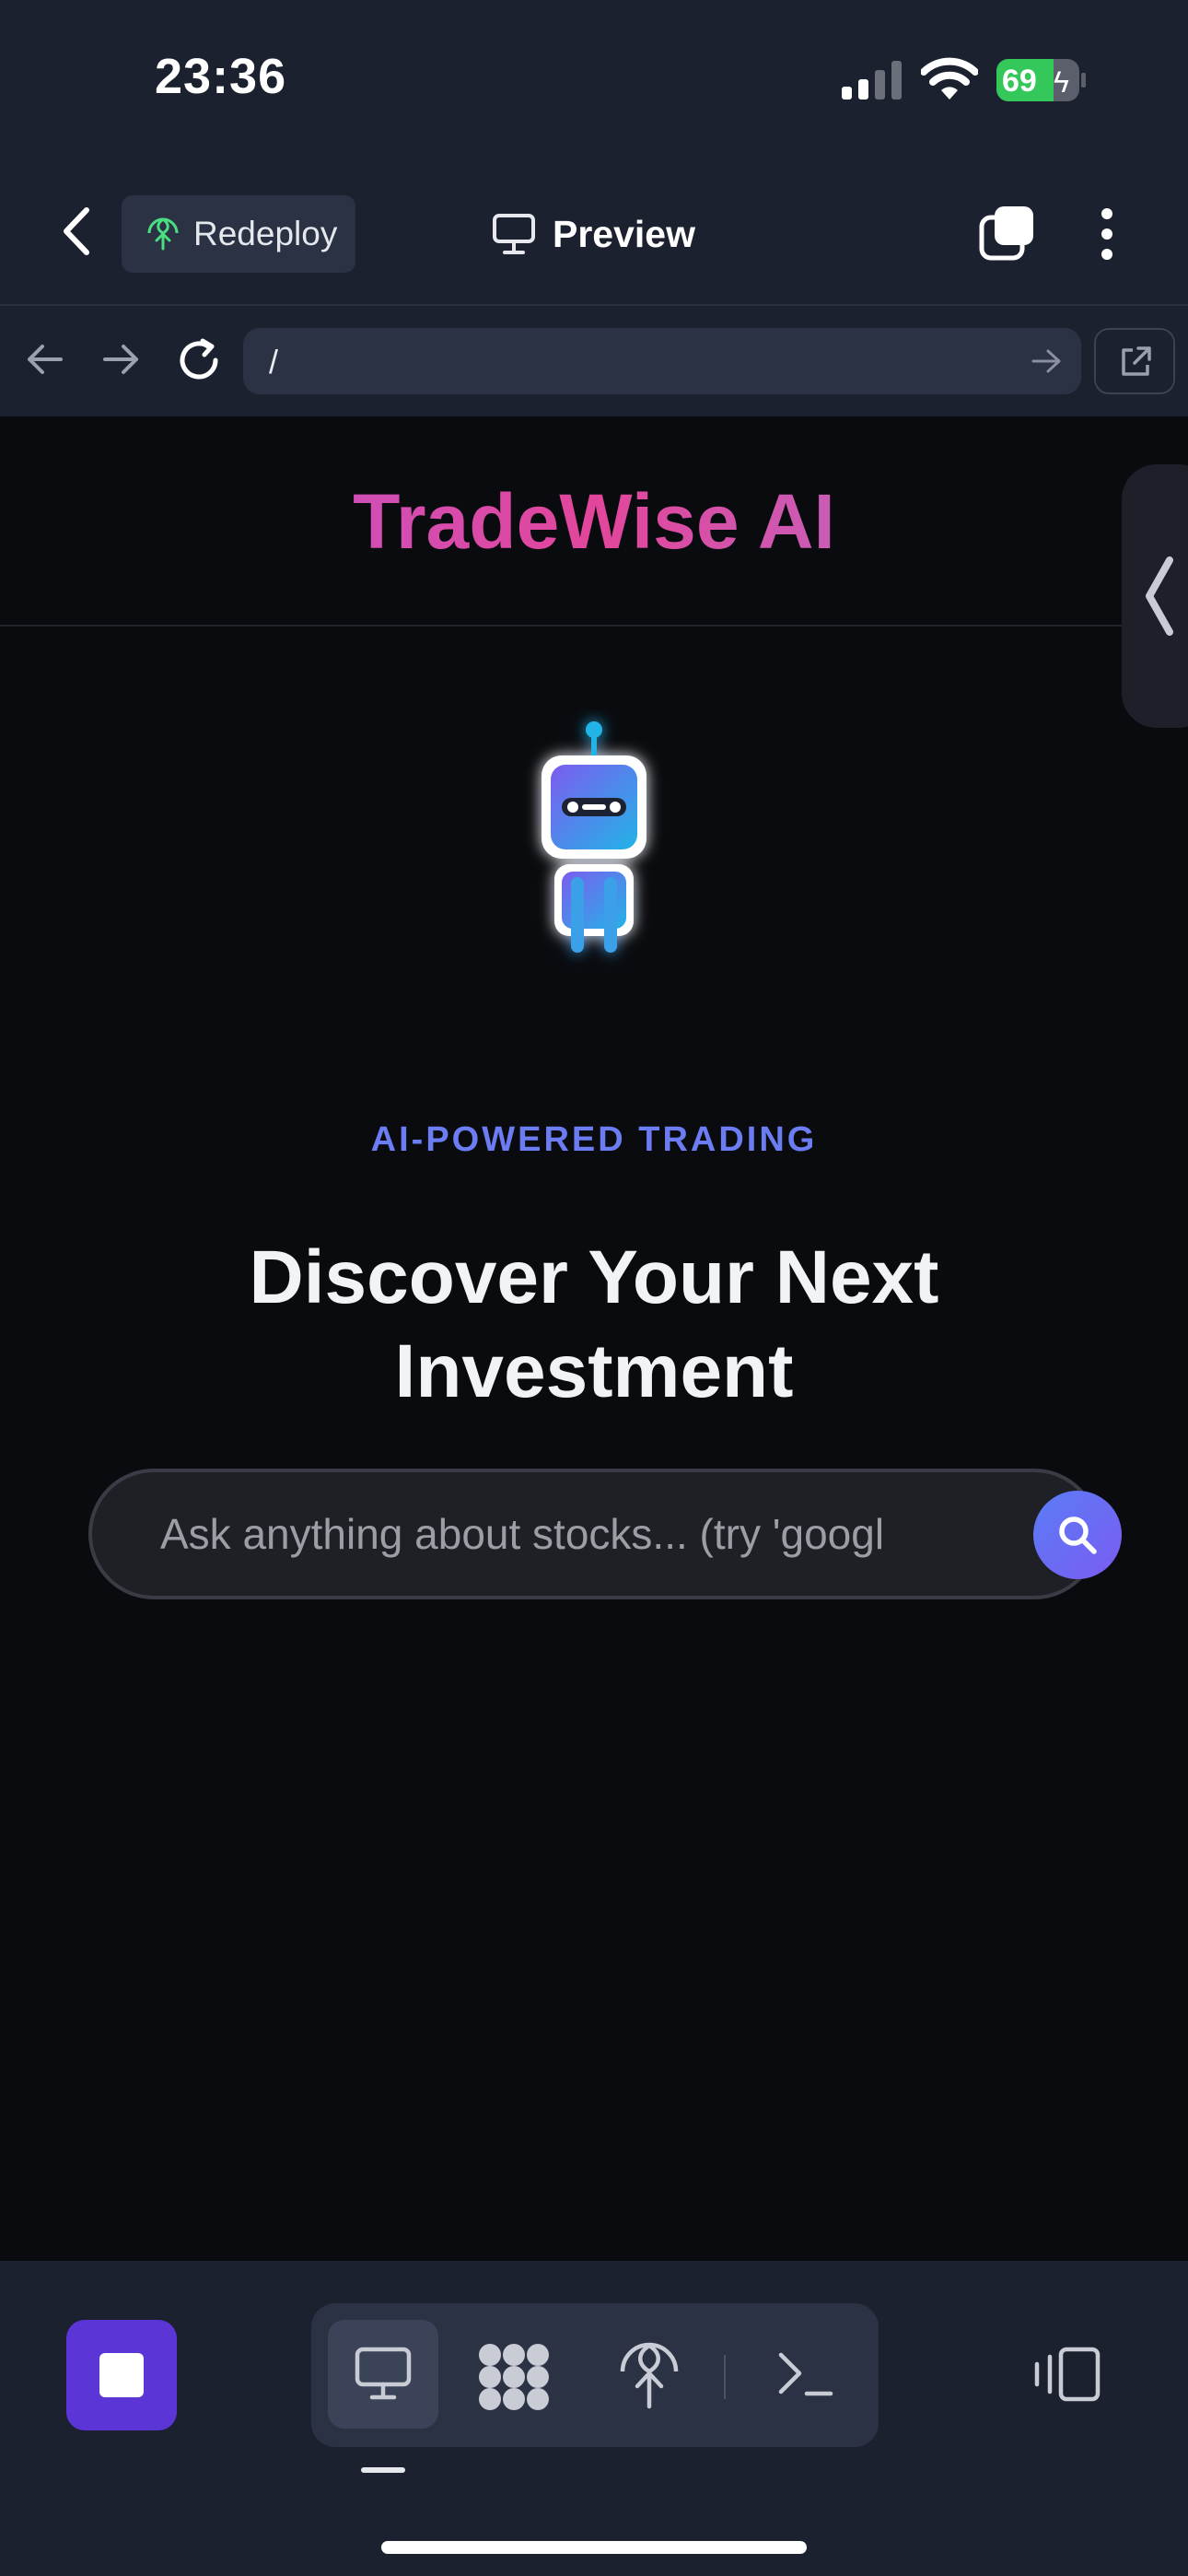 The image size is (1188, 2576). I want to click on search-icon, so click(1078, 1535).